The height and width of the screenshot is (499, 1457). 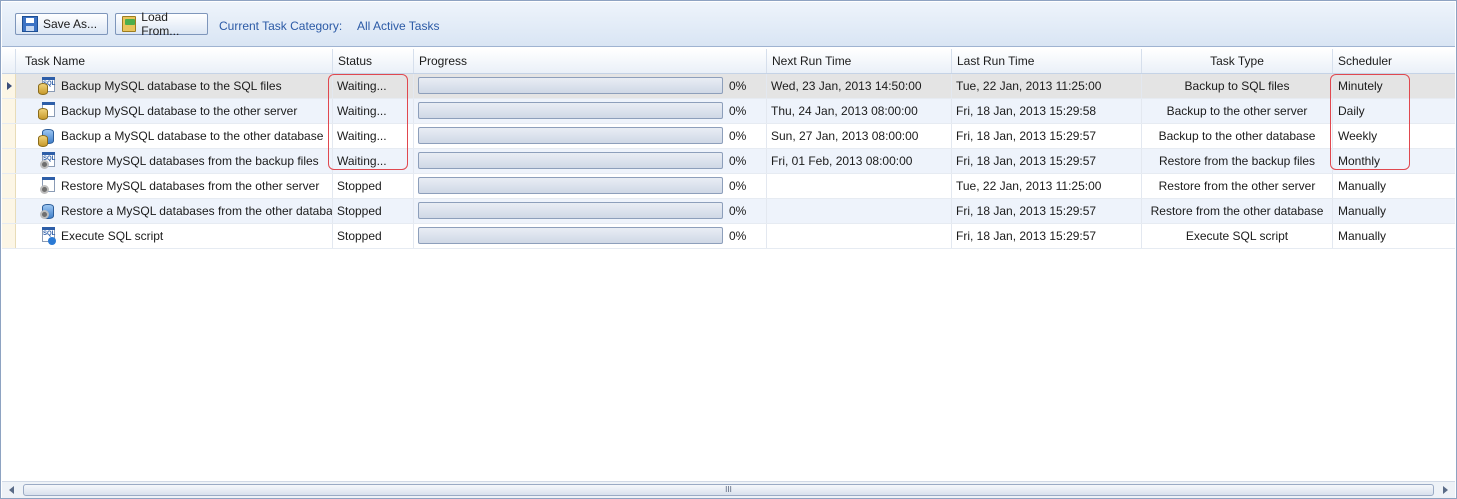 What do you see at coordinates (47, 161) in the screenshot?
I see `restore-sql-files-icon: SQL` at bounding box center [47, 161].